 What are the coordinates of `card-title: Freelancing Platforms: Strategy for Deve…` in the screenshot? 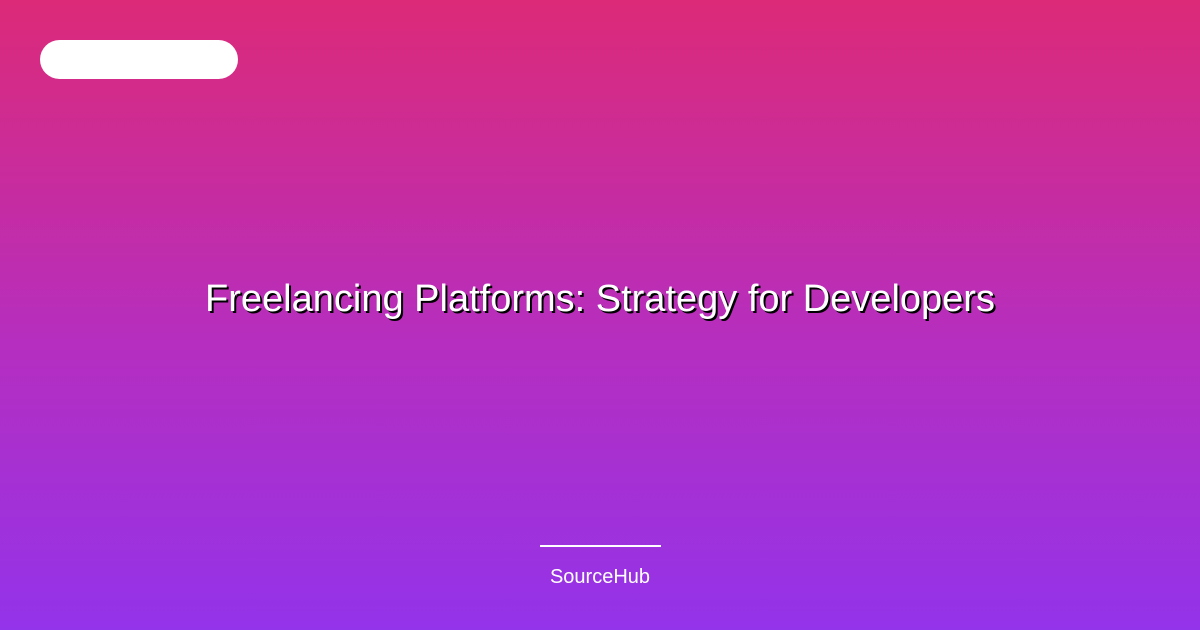 It's located at (600, 299).